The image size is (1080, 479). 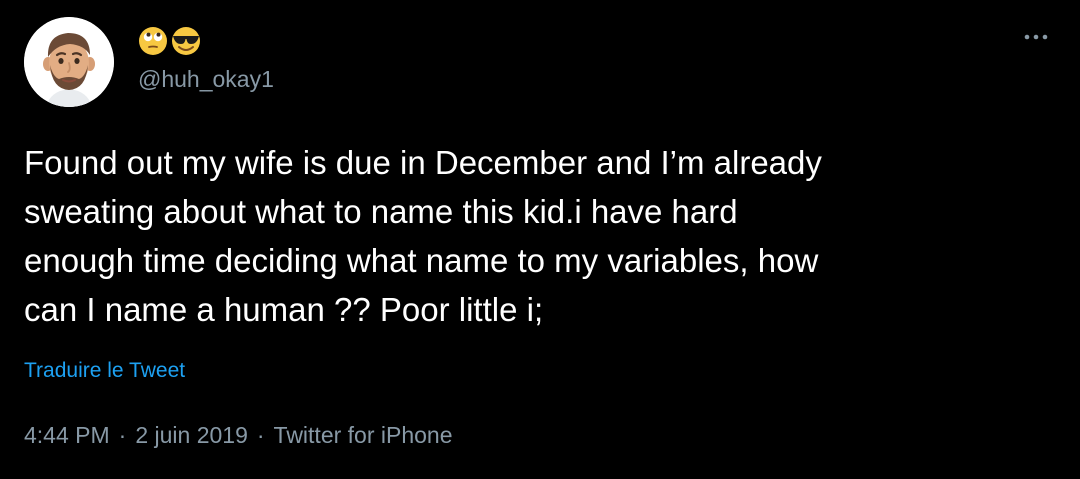 What do you see at coordinates (104, 371) in the screenshot?
I see `translate-tweet-link: Traduire le Tweet` at bounding box center [104, 371].